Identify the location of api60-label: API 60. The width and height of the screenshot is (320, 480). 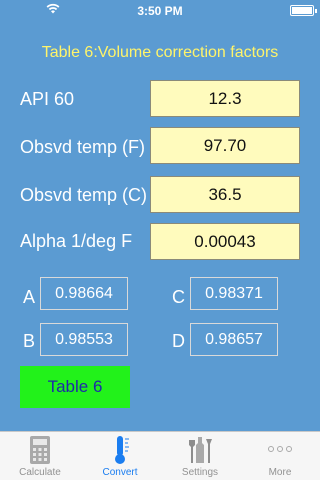
(47, 99).